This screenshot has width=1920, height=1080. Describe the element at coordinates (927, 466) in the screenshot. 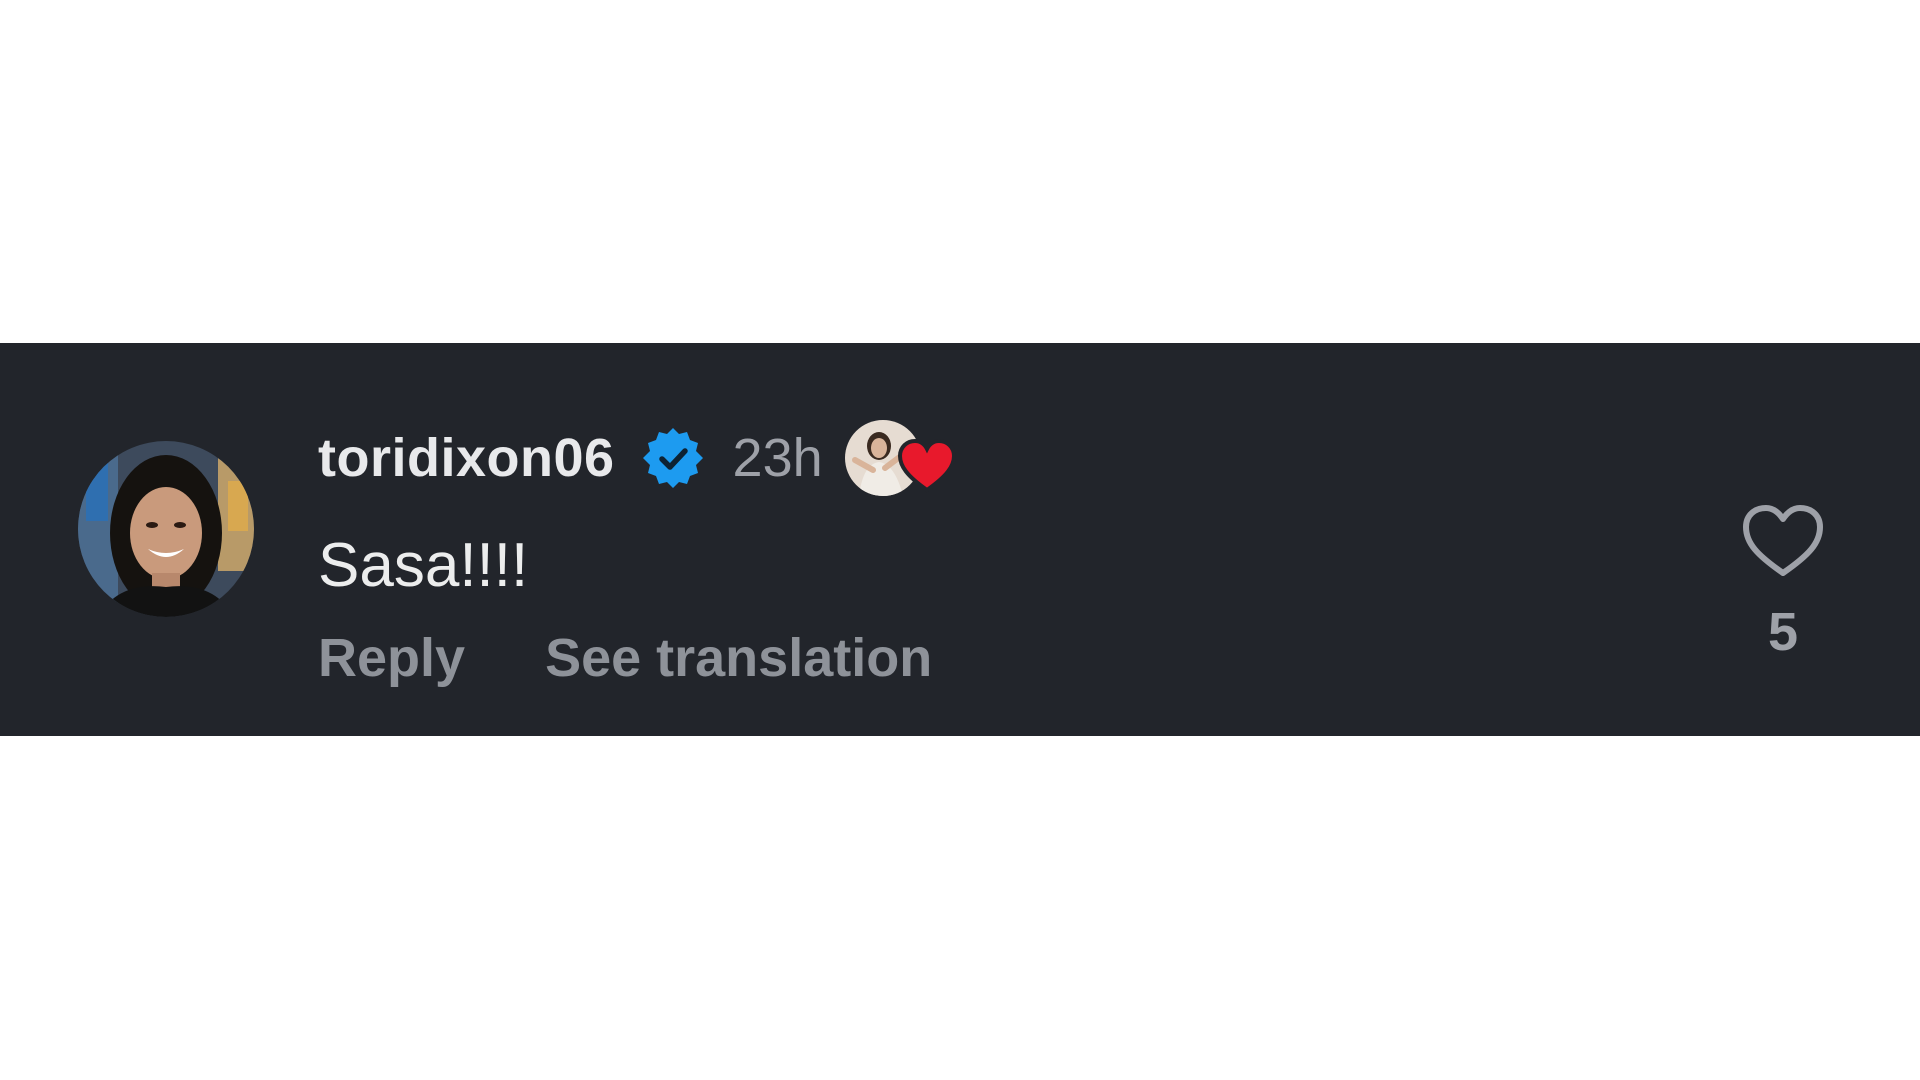

I see `heart-filled-icon` at that location.